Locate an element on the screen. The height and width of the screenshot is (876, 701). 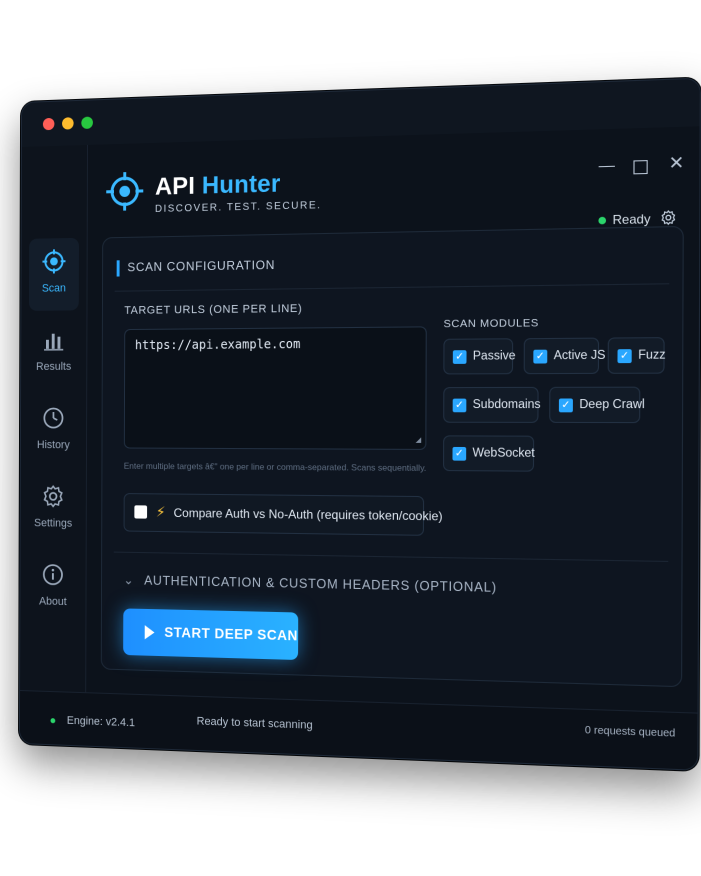
minimize-traffic-light is located at coordinates (68, 123).